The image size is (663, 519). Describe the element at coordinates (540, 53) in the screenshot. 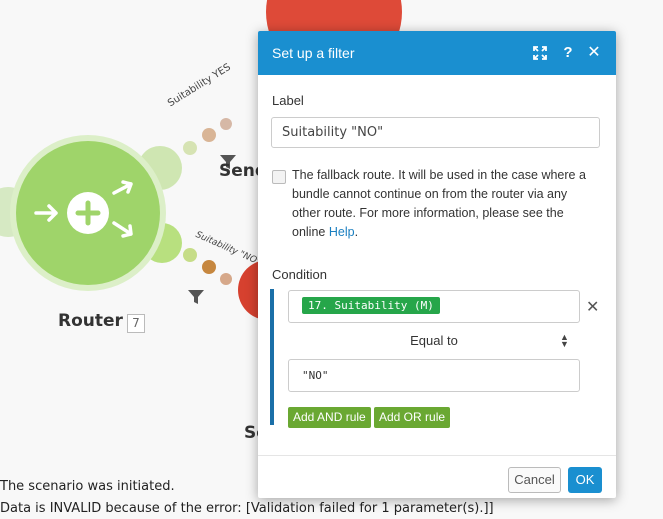

I see `expand-icon` at that location.